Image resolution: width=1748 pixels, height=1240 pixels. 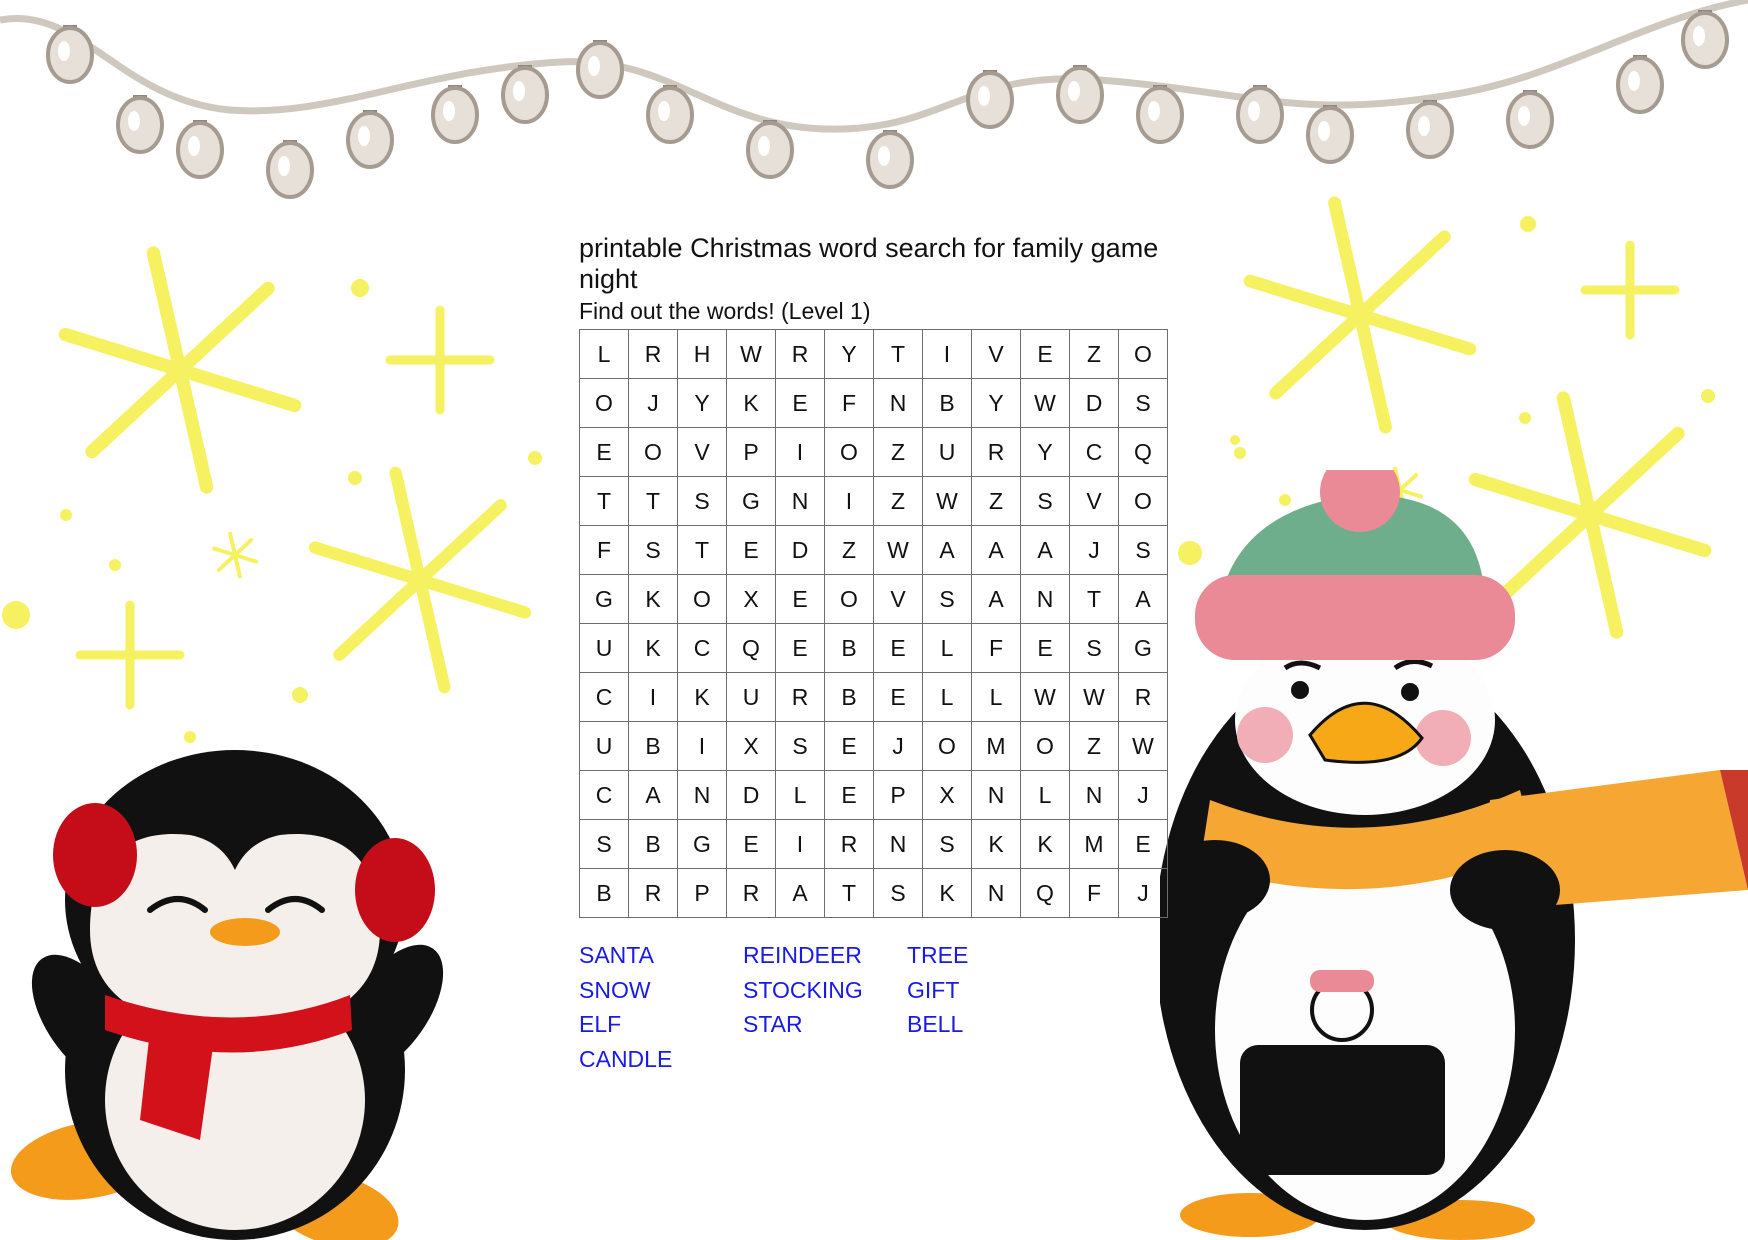 What do you see at coordinates (702, 354) in the screenshot?
I see `grid-cell: H` at bounding box center [702, 354].